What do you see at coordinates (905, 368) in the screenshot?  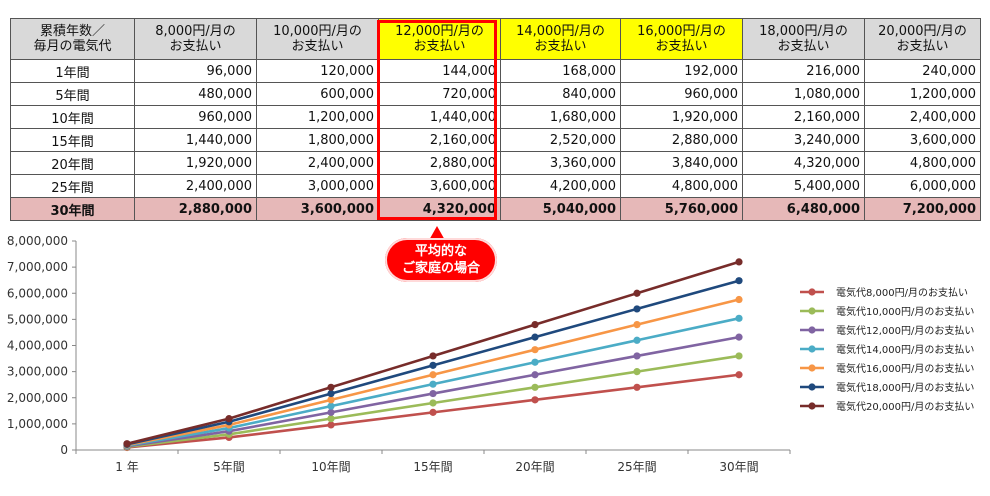 I see `legend-label: 電気代16,000円/月のお支払い` at bounding box center [905, 368].